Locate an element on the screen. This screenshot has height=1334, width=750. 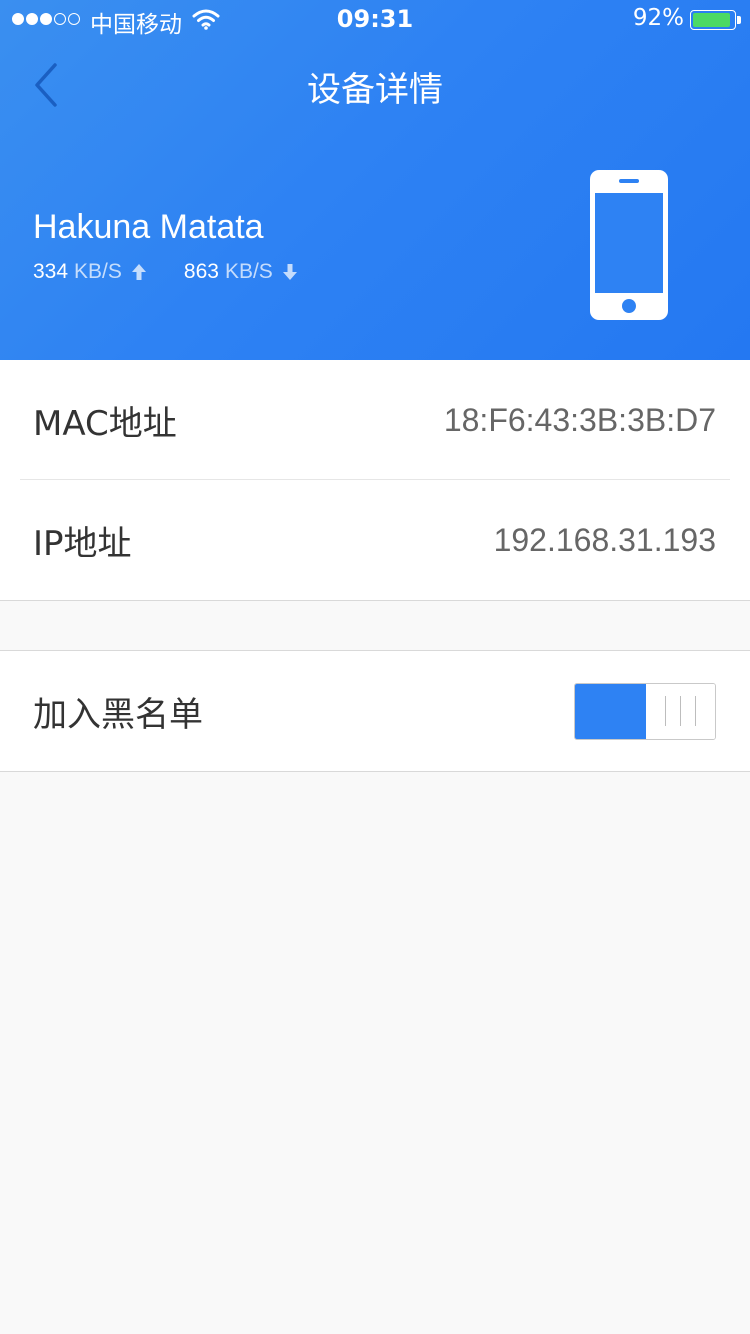
battery-icon is located at coordinates (713, 20).